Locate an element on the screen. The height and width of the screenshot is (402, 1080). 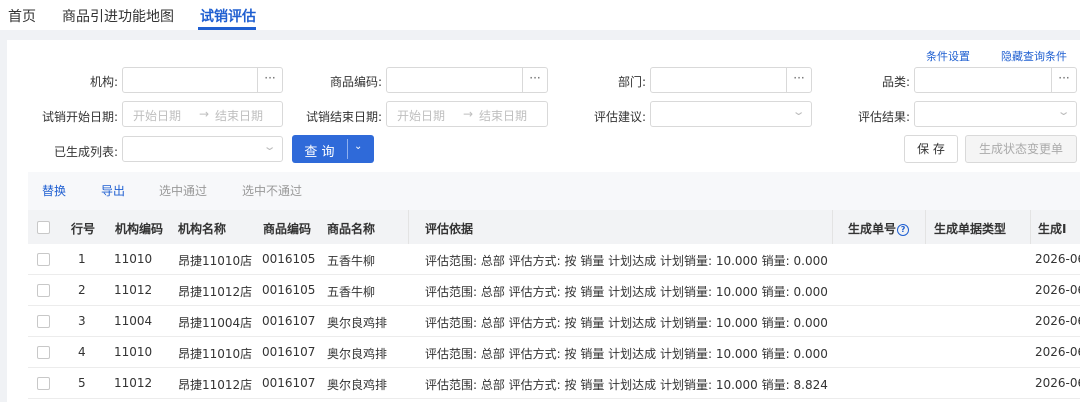
trial-start-date-label: 试销开始日期: is located at coordinates (79, 117).